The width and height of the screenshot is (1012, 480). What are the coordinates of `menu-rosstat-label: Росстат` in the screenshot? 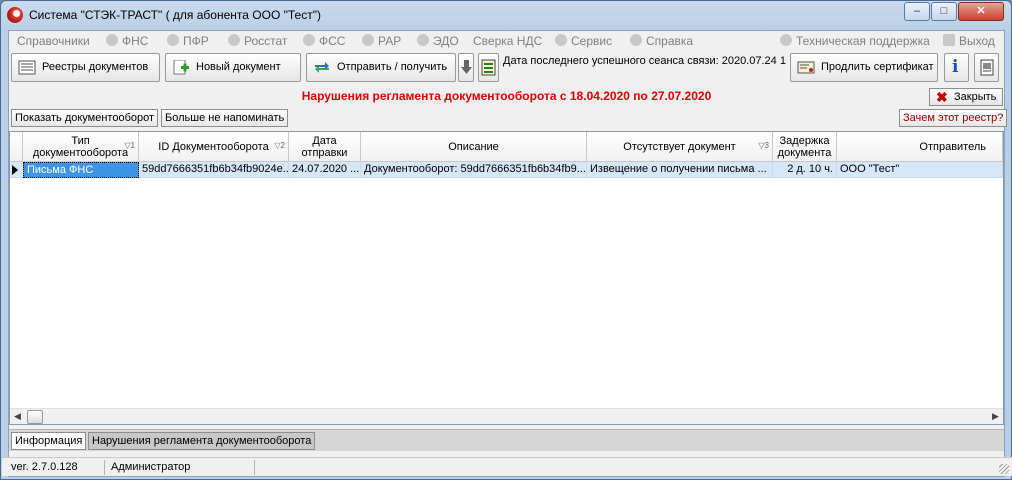 It's located at (266, 41).